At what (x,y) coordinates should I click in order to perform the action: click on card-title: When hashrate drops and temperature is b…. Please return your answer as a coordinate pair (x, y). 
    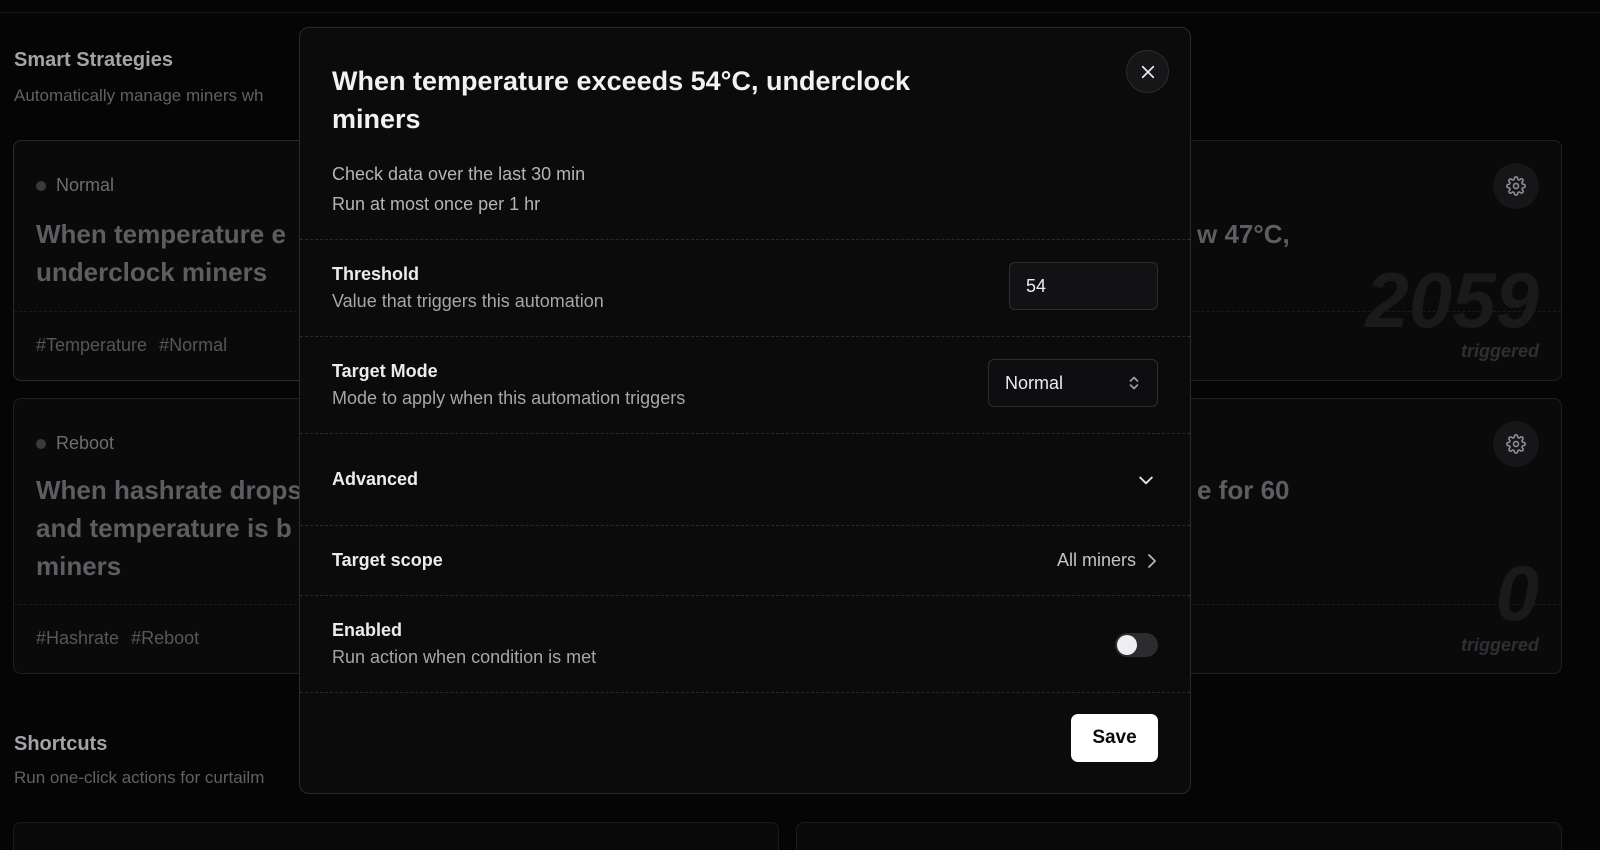
    Looking at the image, I should click on (169, 528).